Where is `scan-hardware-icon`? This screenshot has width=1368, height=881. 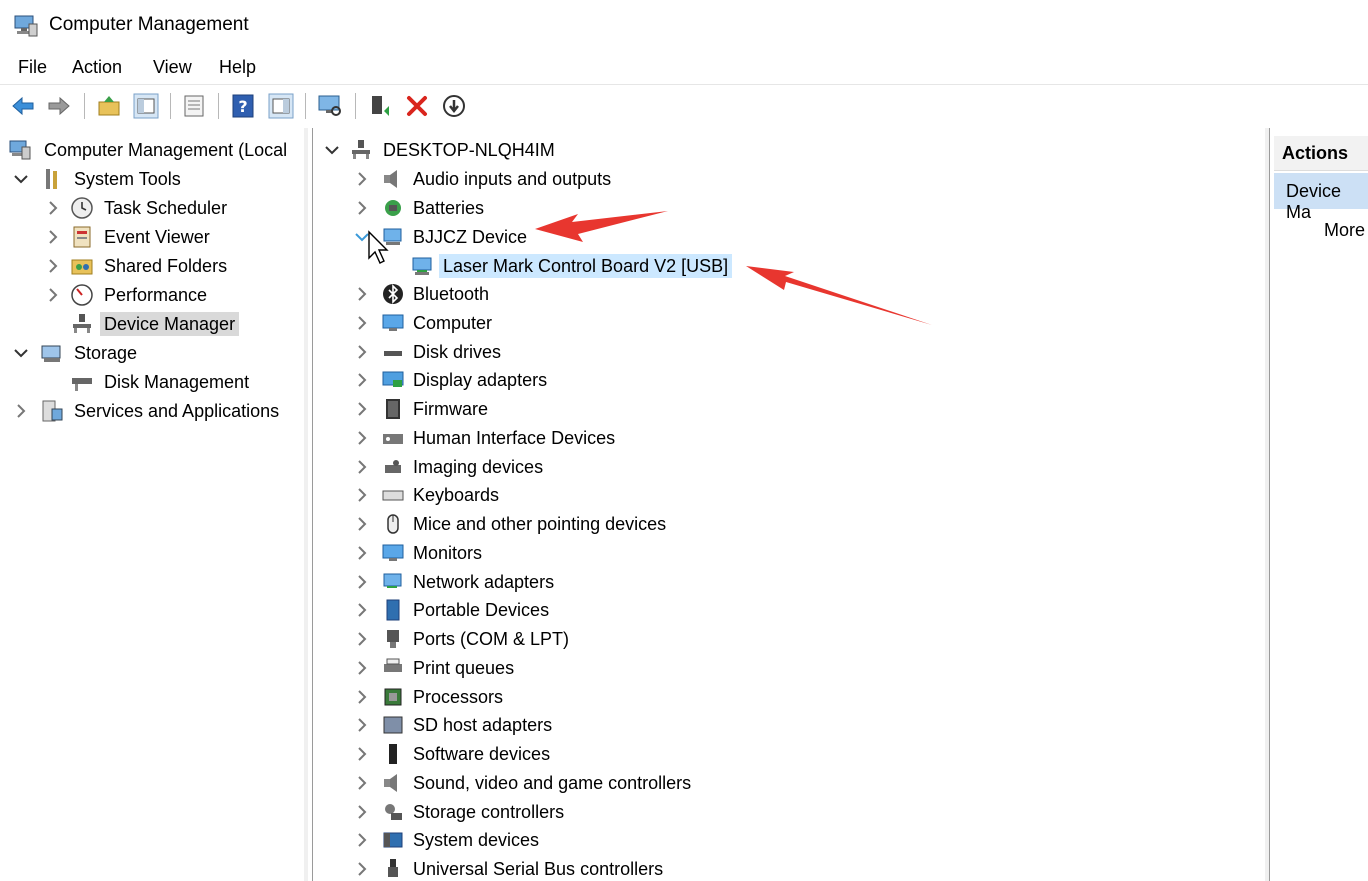 scan-hardware-icon is located at coordinates (330, 106).